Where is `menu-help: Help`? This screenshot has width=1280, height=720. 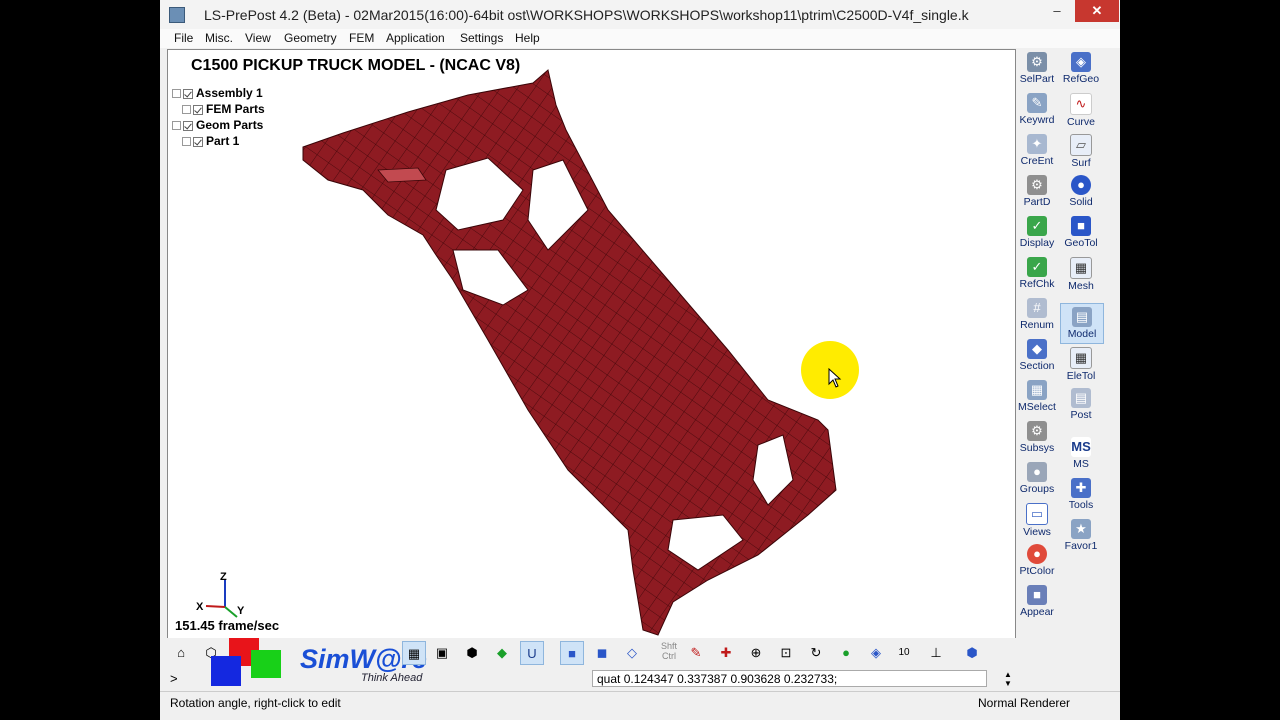
menu-help: Help is located at coordinates (527, 38).